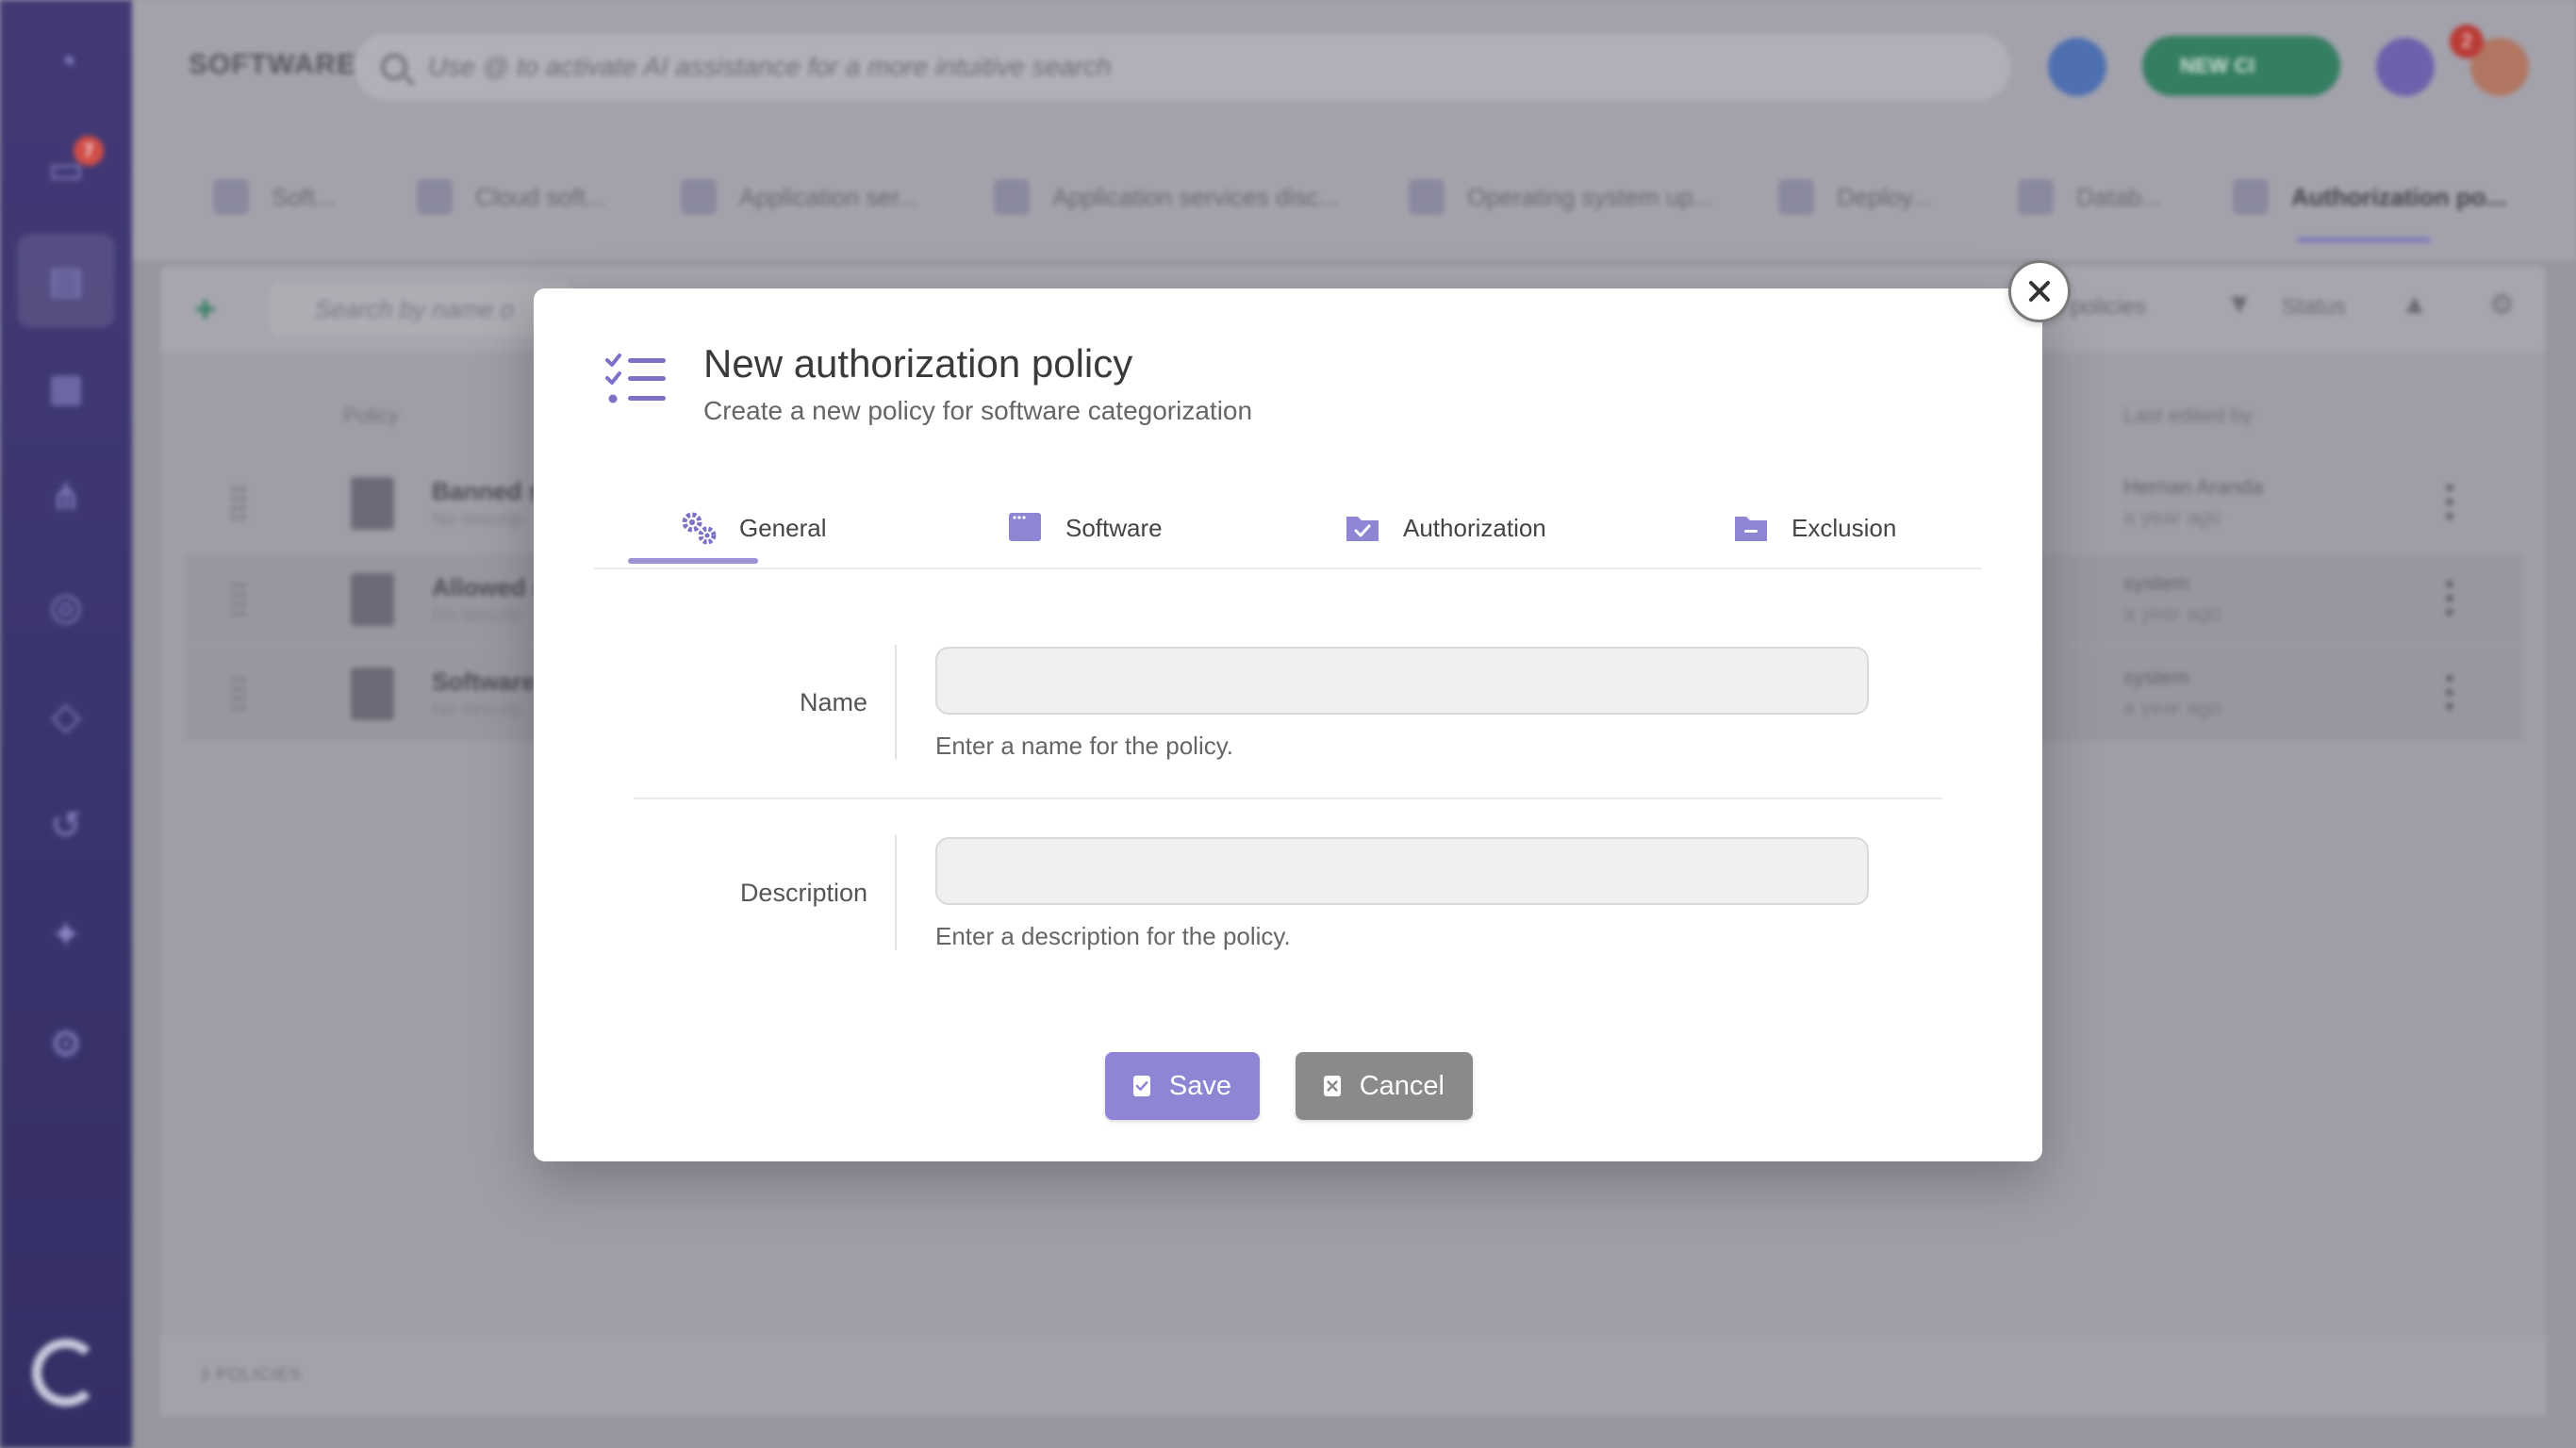 The width and height of the screenshot is (2576, 1448). I want to click on name-label: Name, so click(833, 702).